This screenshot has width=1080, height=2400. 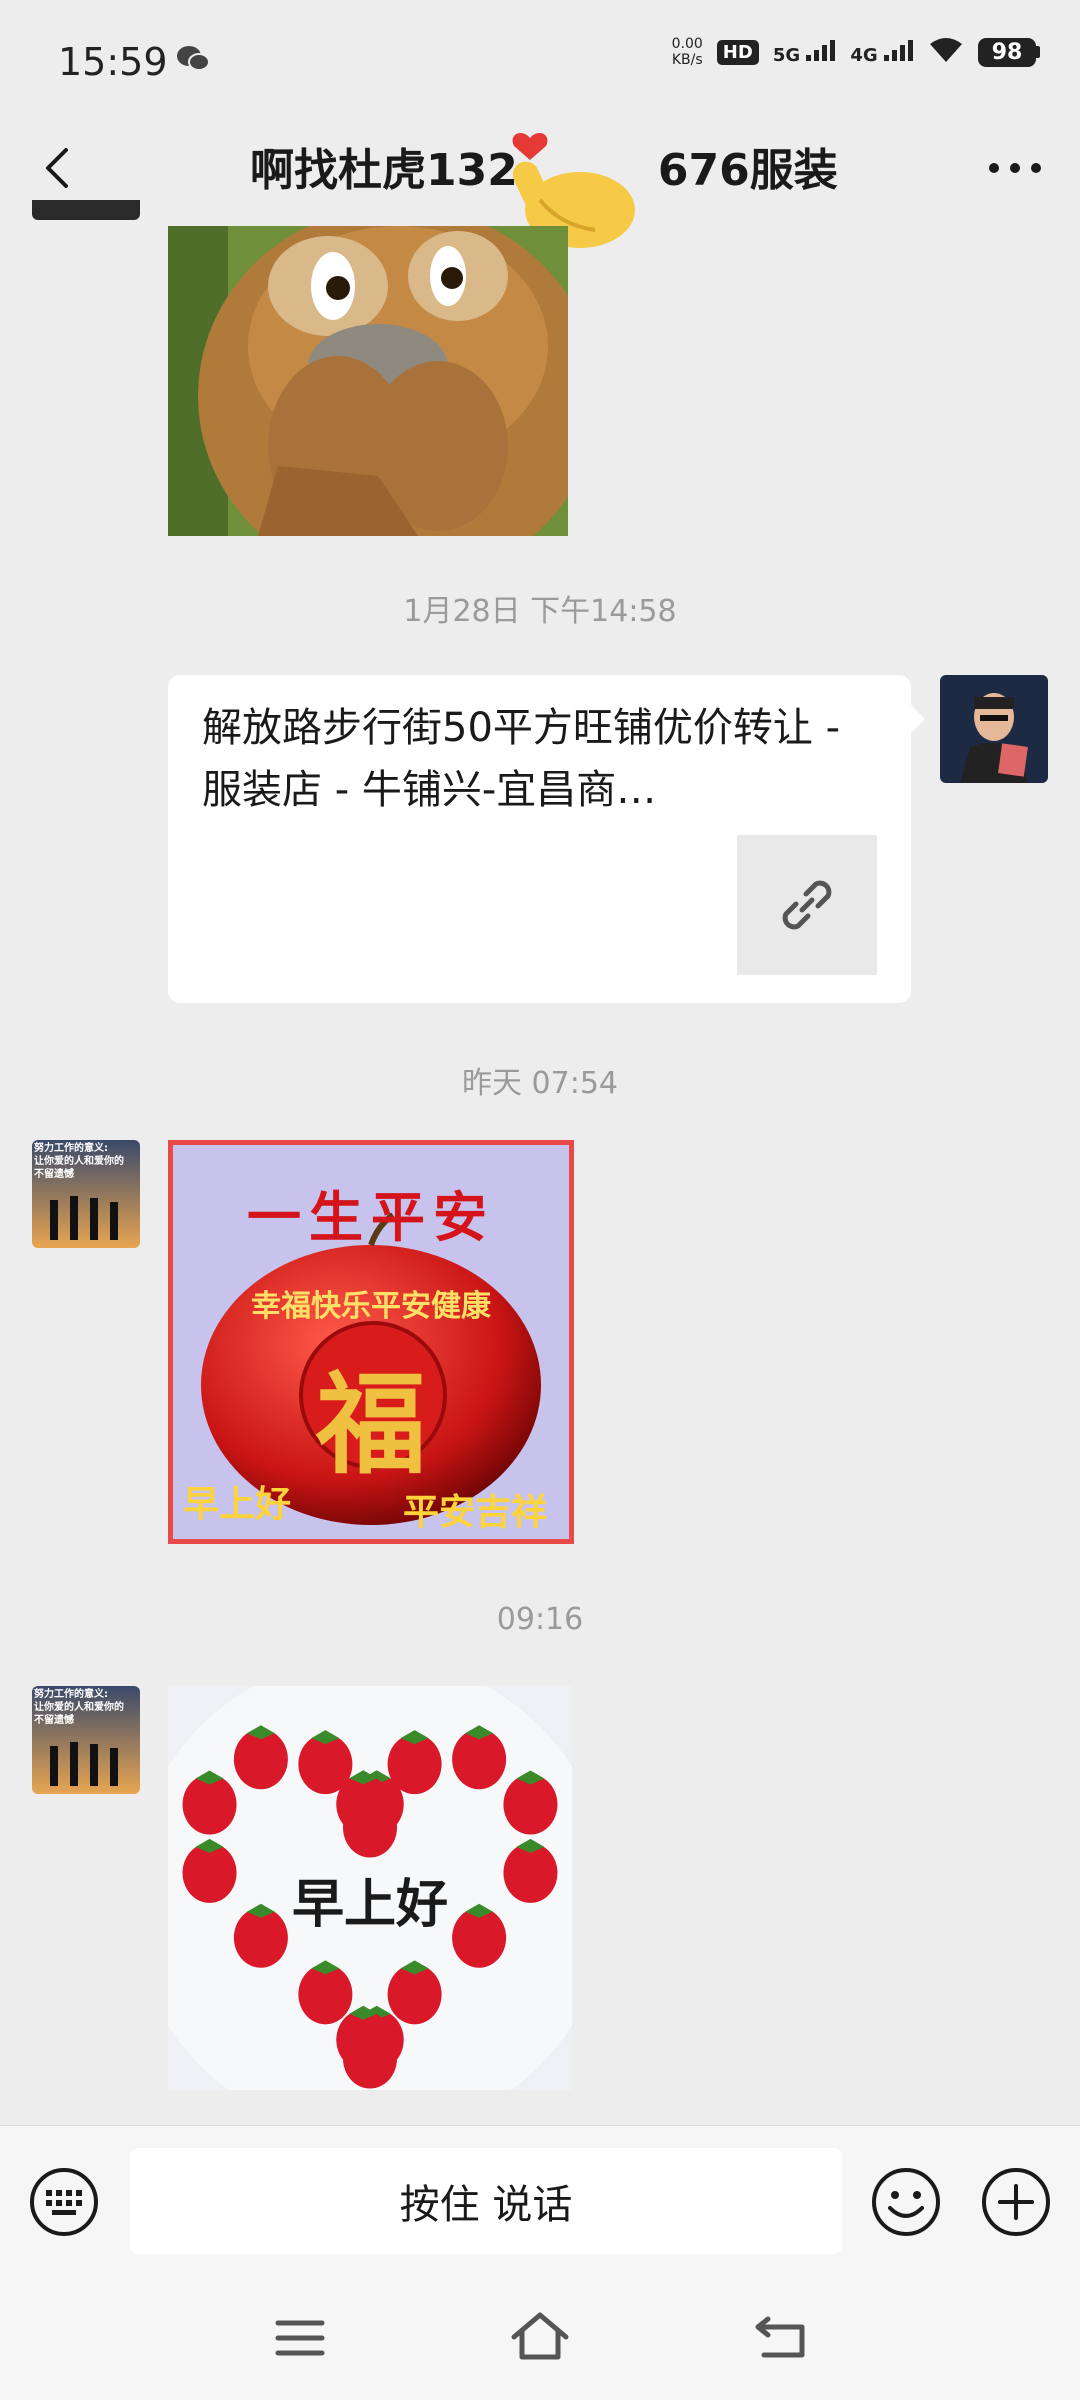 I want to click on emoji-icon, so click(x=906, y=2202).